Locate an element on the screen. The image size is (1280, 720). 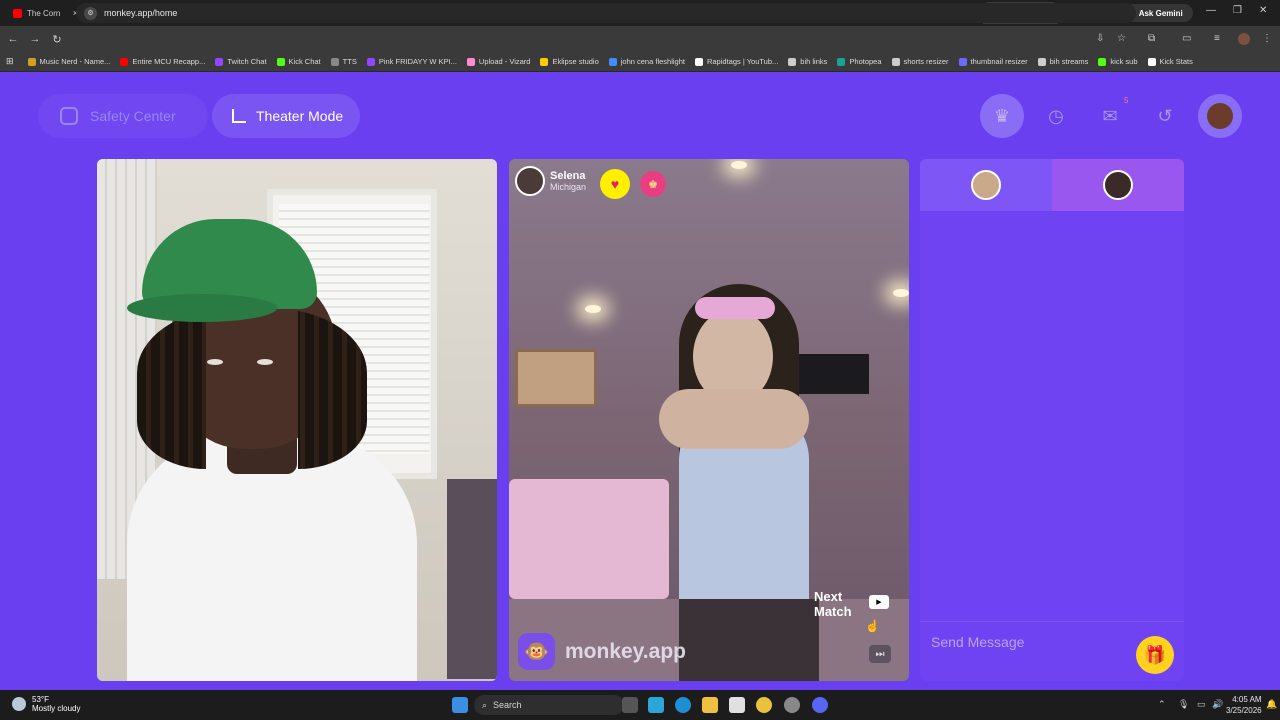
apps-icon: ⊞ is located at coordinates (10, 61).